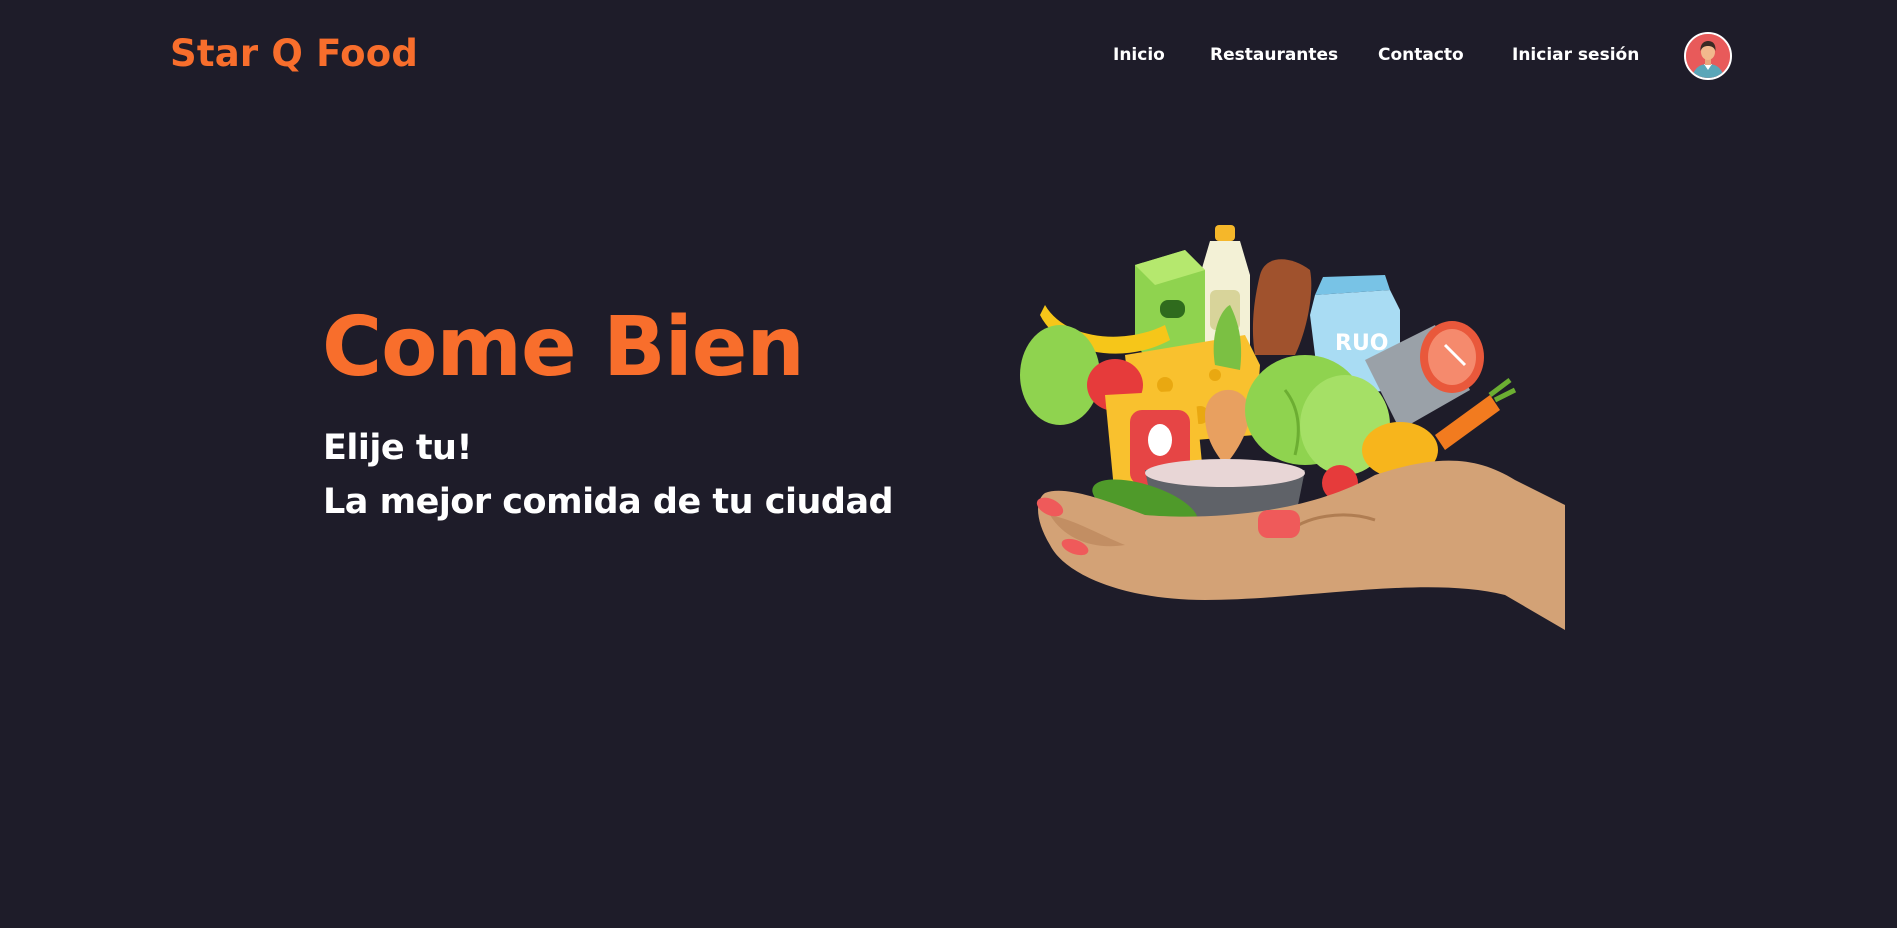 The width and height of the screenshot is (1897, 928). What do you see at coordinates (1421, 55) in the screenshot?
I see `nav-link-contacto: Contacto` at bounding box center [1421, 55].